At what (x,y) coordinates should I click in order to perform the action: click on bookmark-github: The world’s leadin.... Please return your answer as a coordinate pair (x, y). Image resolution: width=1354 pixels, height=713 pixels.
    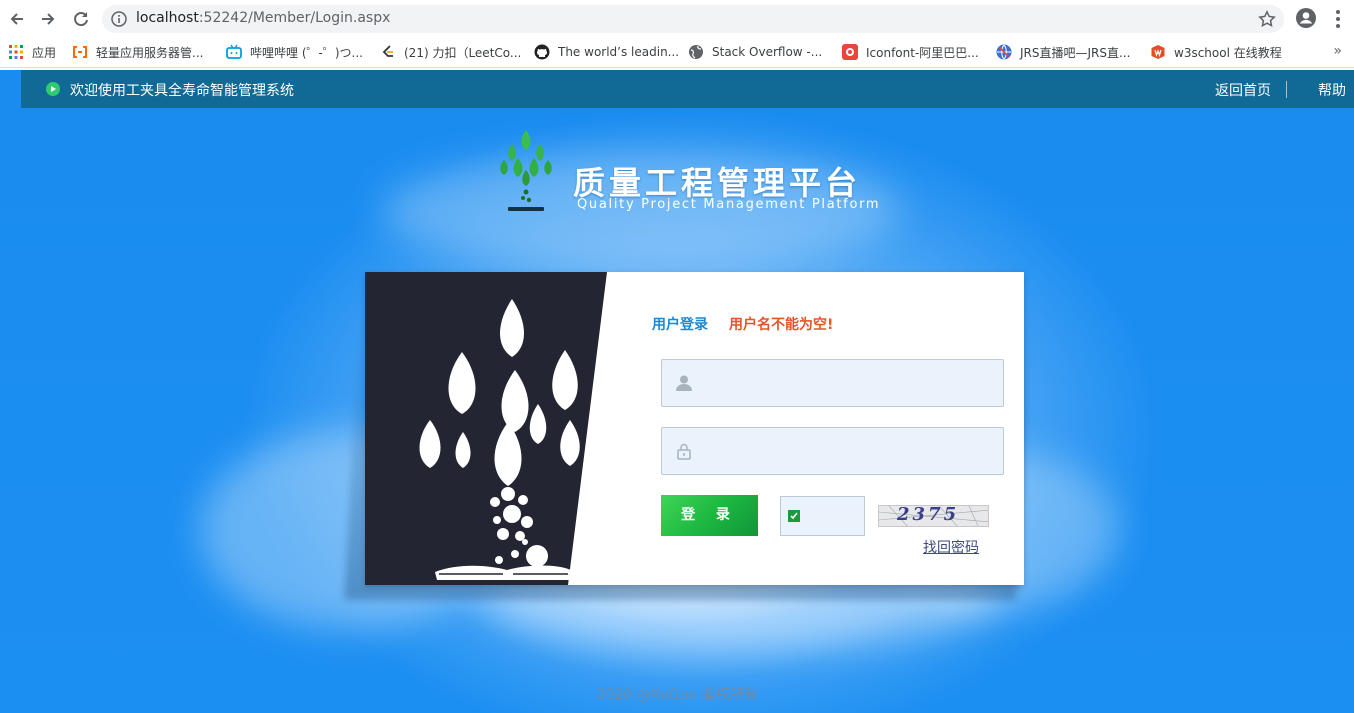
    Looking at the image, I should click on (606, 52).